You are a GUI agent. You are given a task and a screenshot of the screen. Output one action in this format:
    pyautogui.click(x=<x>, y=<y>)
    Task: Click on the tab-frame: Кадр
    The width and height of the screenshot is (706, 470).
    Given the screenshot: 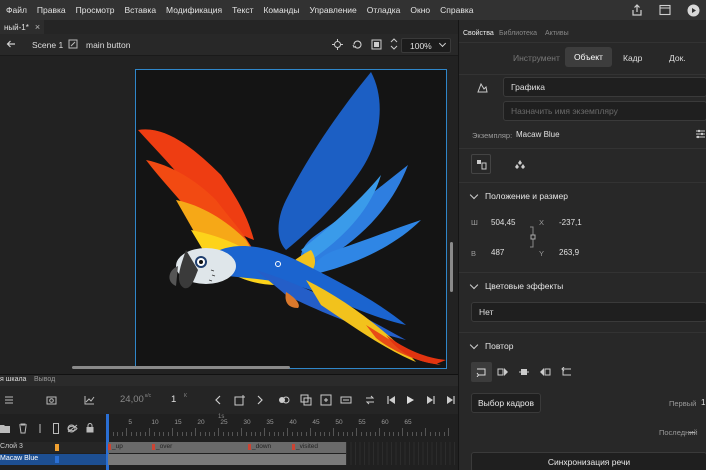 What is the action you would take?
    pyautogui.click(x=632, y=58)
    